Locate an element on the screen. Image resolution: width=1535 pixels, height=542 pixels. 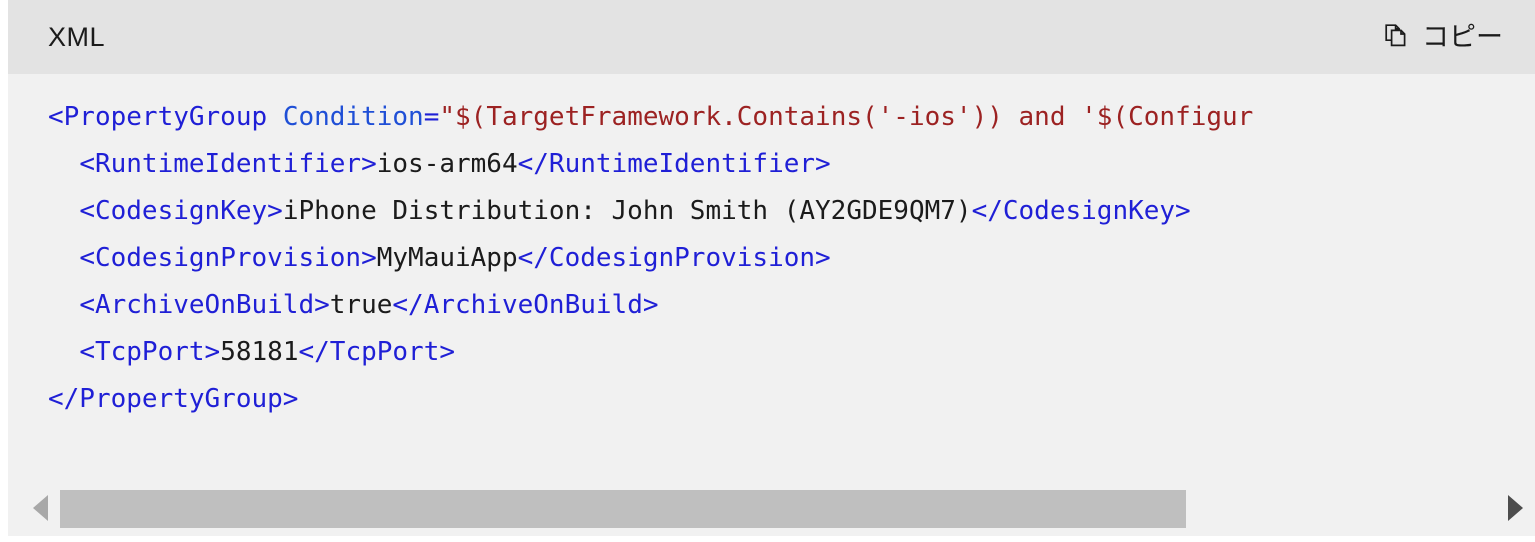
card-bottom-edge is located at coordinates (771, 539).